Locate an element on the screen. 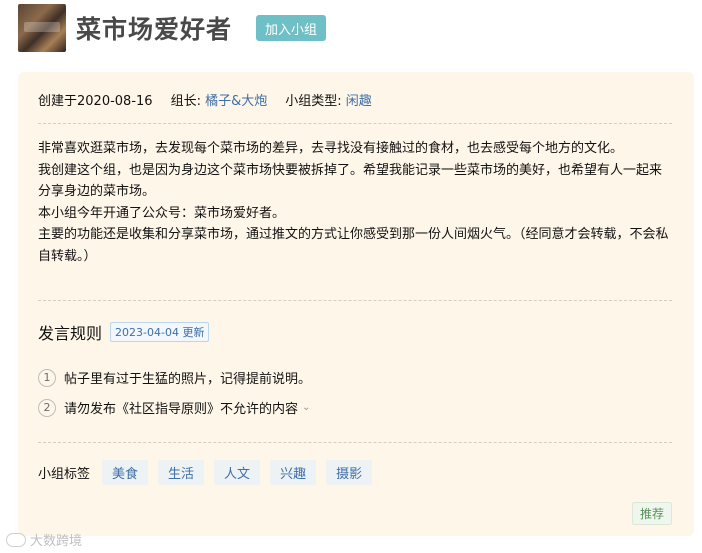 This screenshot has width=702, height=553. group-avatar is located at coordinates (42, 28).